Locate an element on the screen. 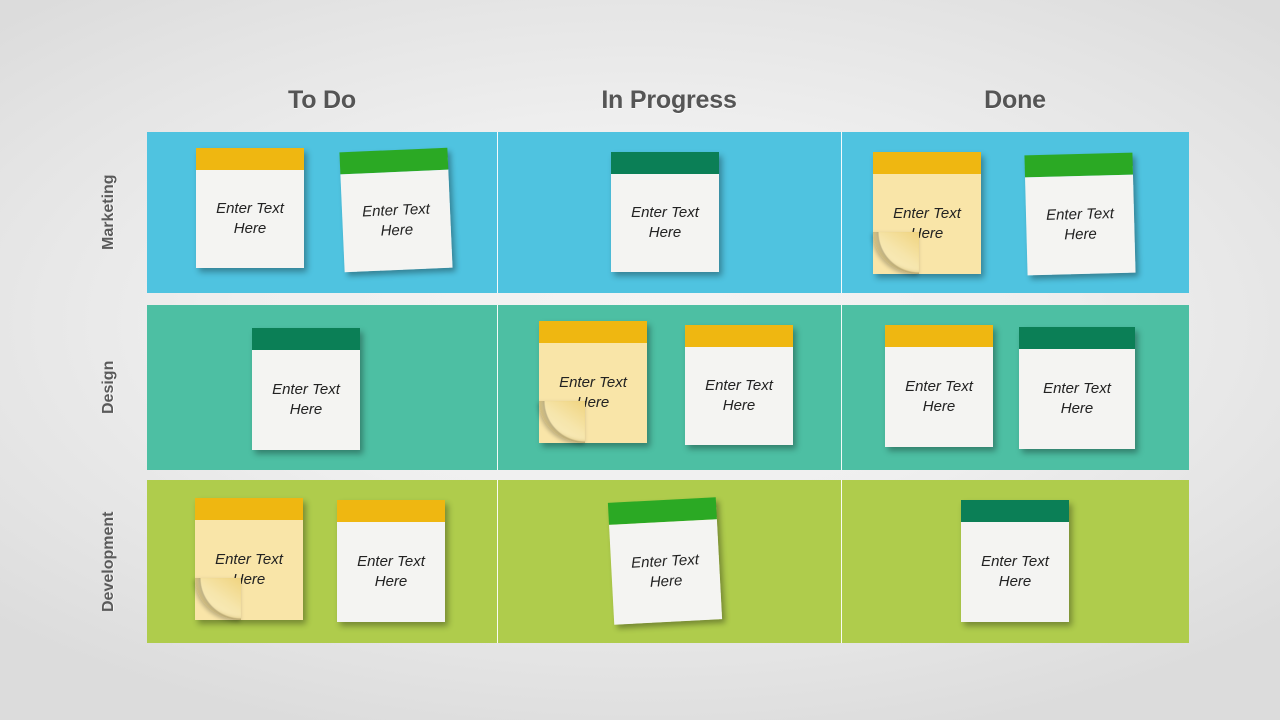 Image resolution: width=1280 pixels, height=720 pixels. column-header-bar: To Do In Progress Done is located at coordinates (668, 100).